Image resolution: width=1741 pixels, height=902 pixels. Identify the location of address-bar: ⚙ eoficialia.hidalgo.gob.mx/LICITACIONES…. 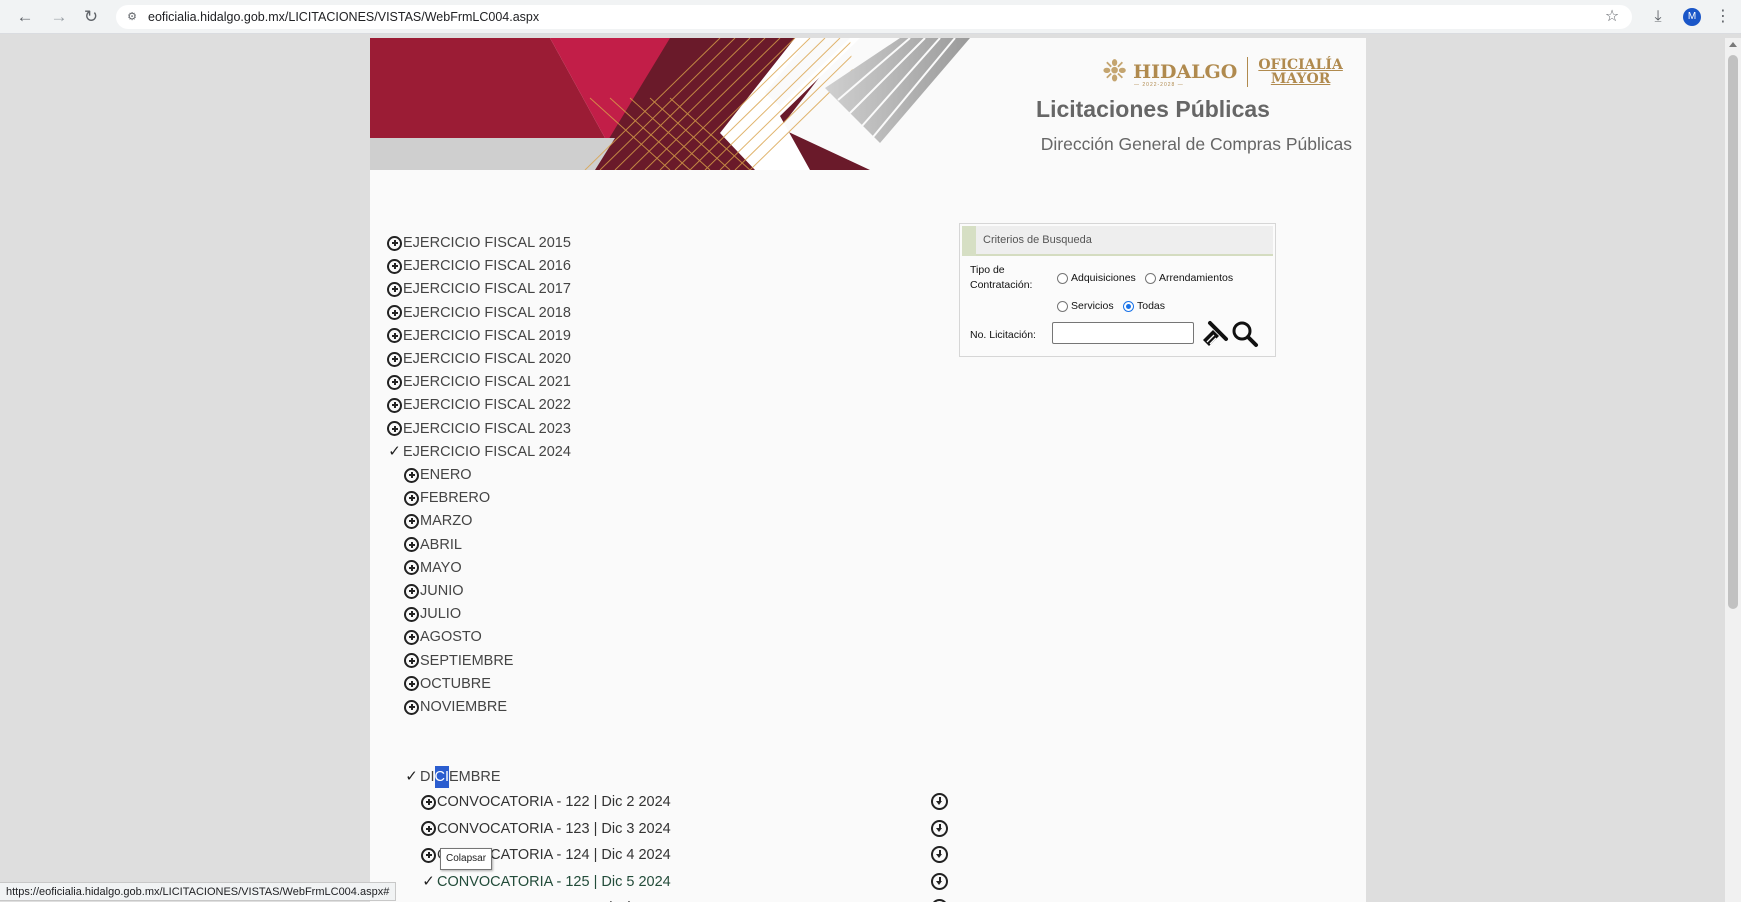
(874, 17).